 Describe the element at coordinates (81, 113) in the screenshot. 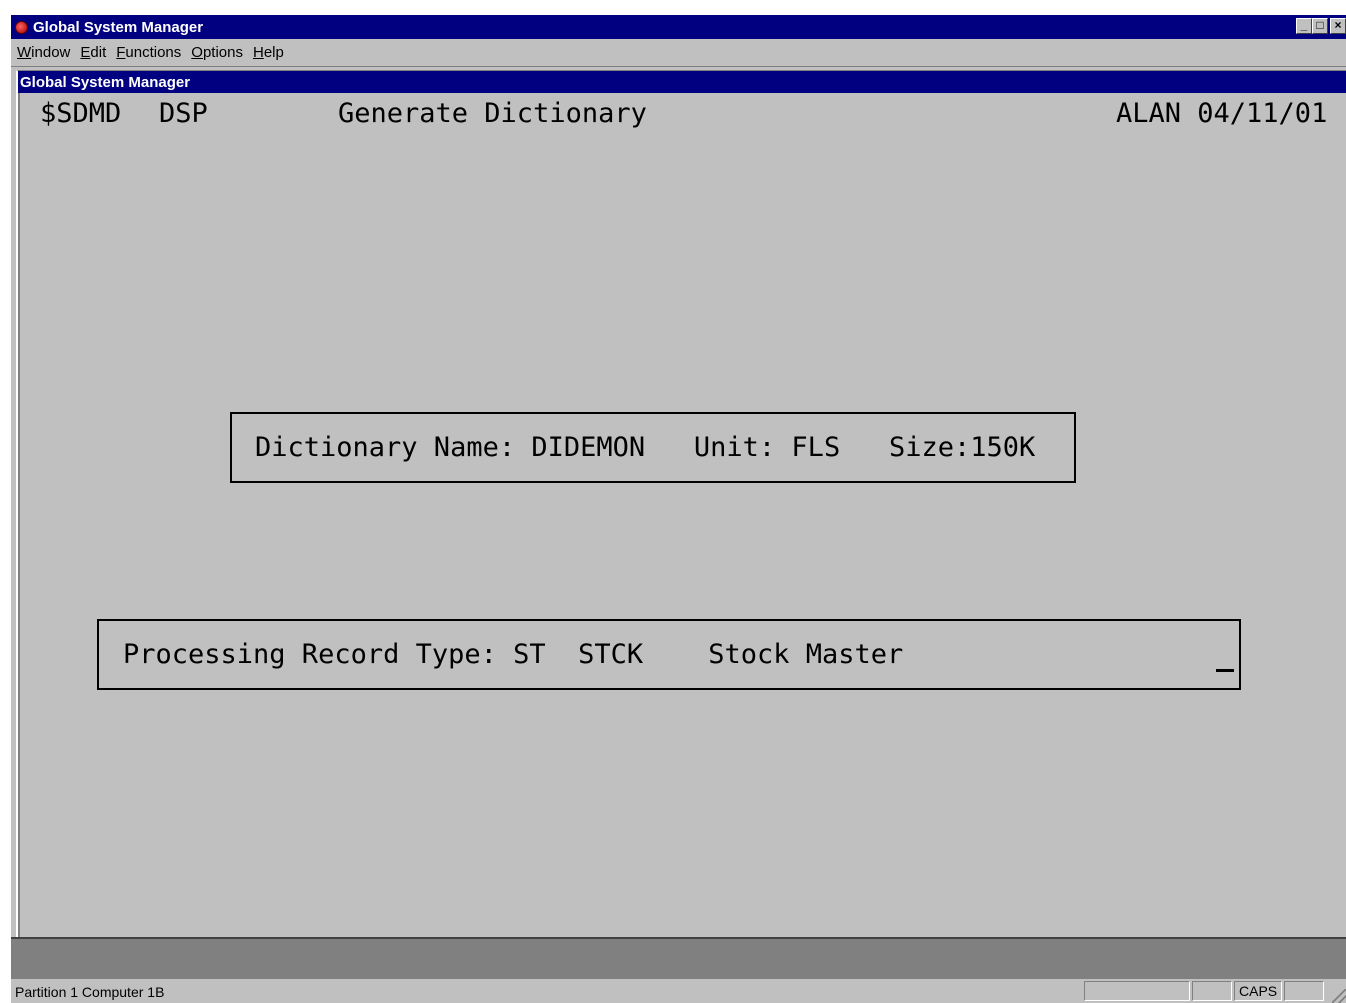

I see `program-code: $SDMD` at that location.